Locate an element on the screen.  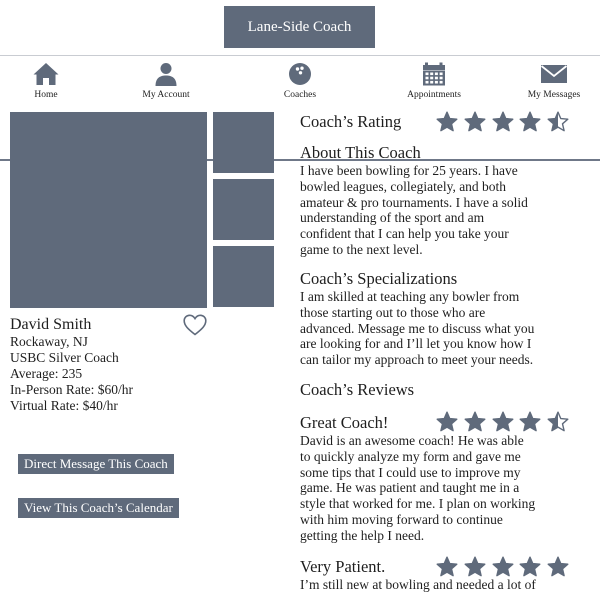
envelope-icon is located at coordinates (554, 74).